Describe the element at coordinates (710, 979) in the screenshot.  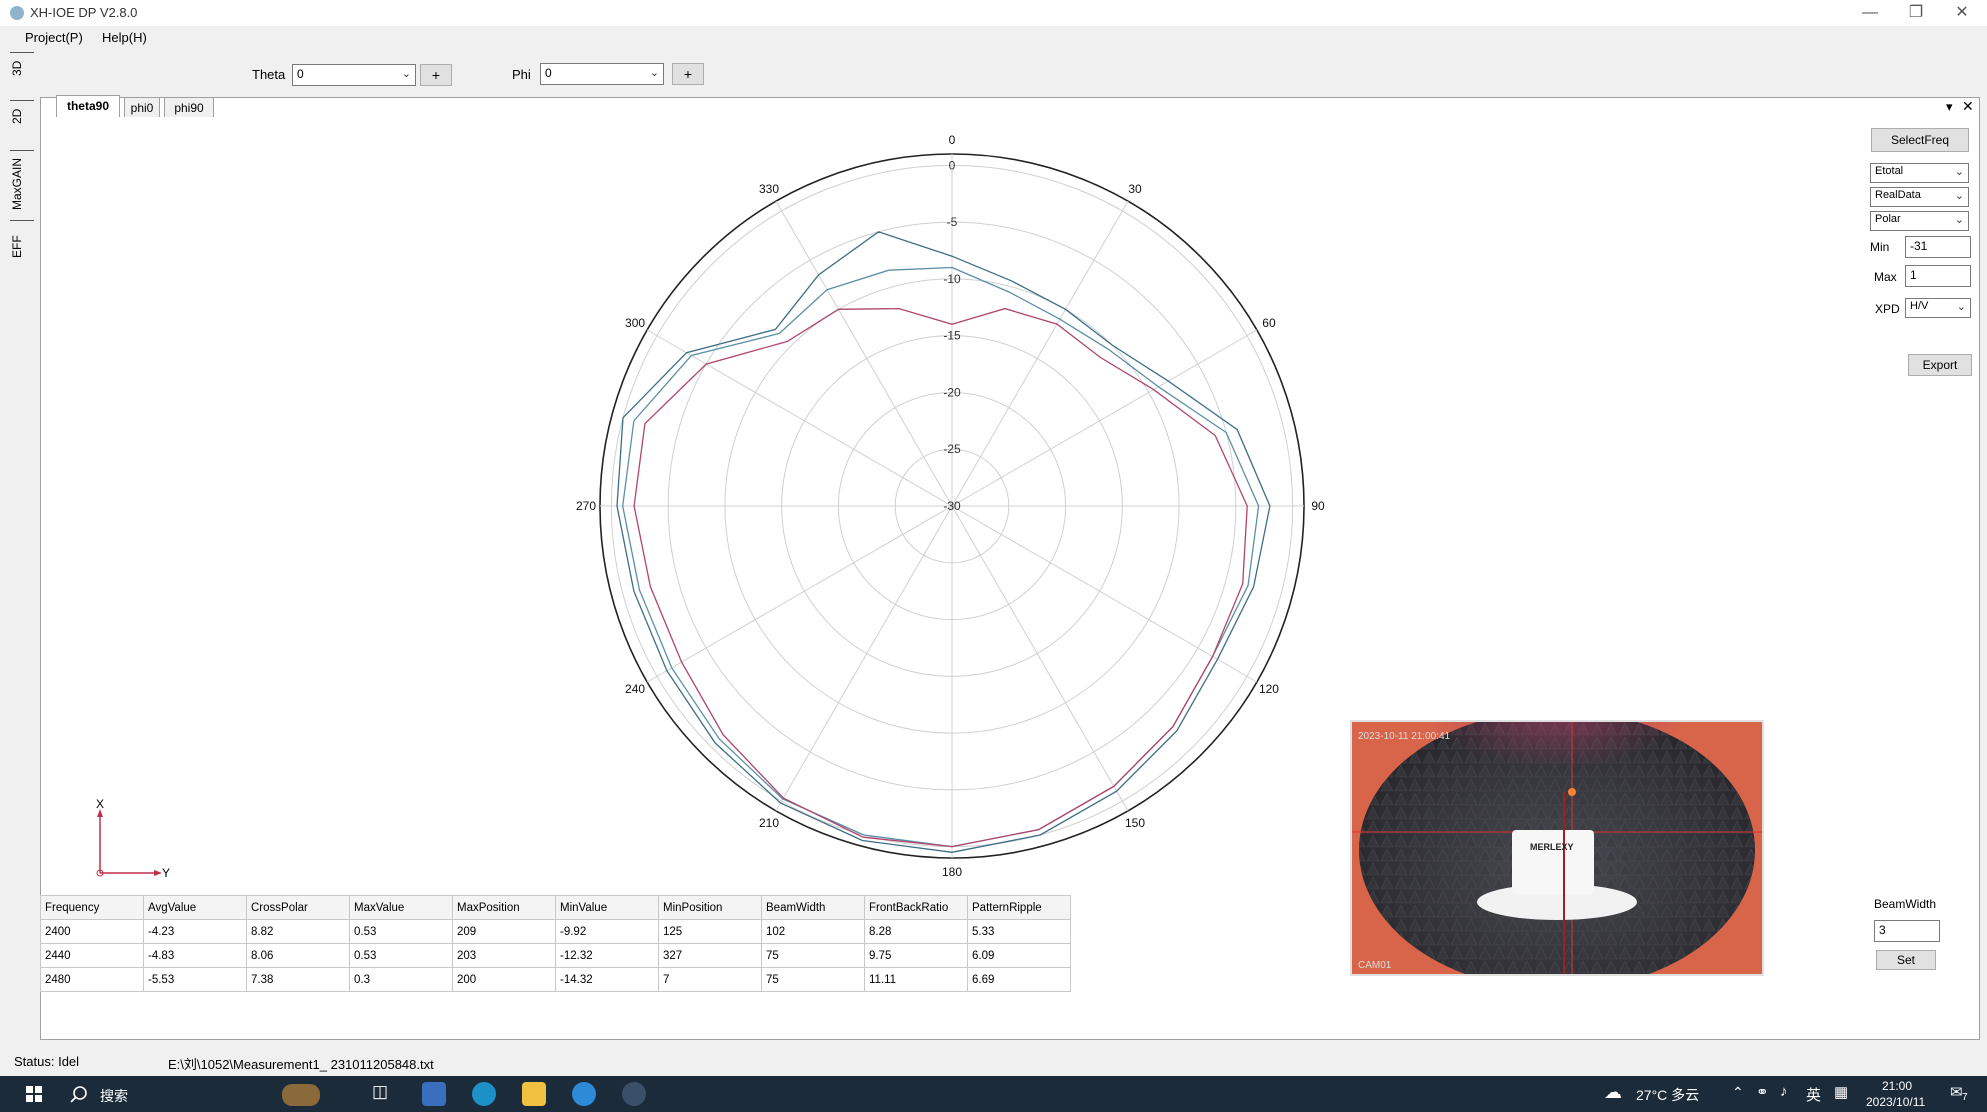
I see `table-cell: 7` at that location.